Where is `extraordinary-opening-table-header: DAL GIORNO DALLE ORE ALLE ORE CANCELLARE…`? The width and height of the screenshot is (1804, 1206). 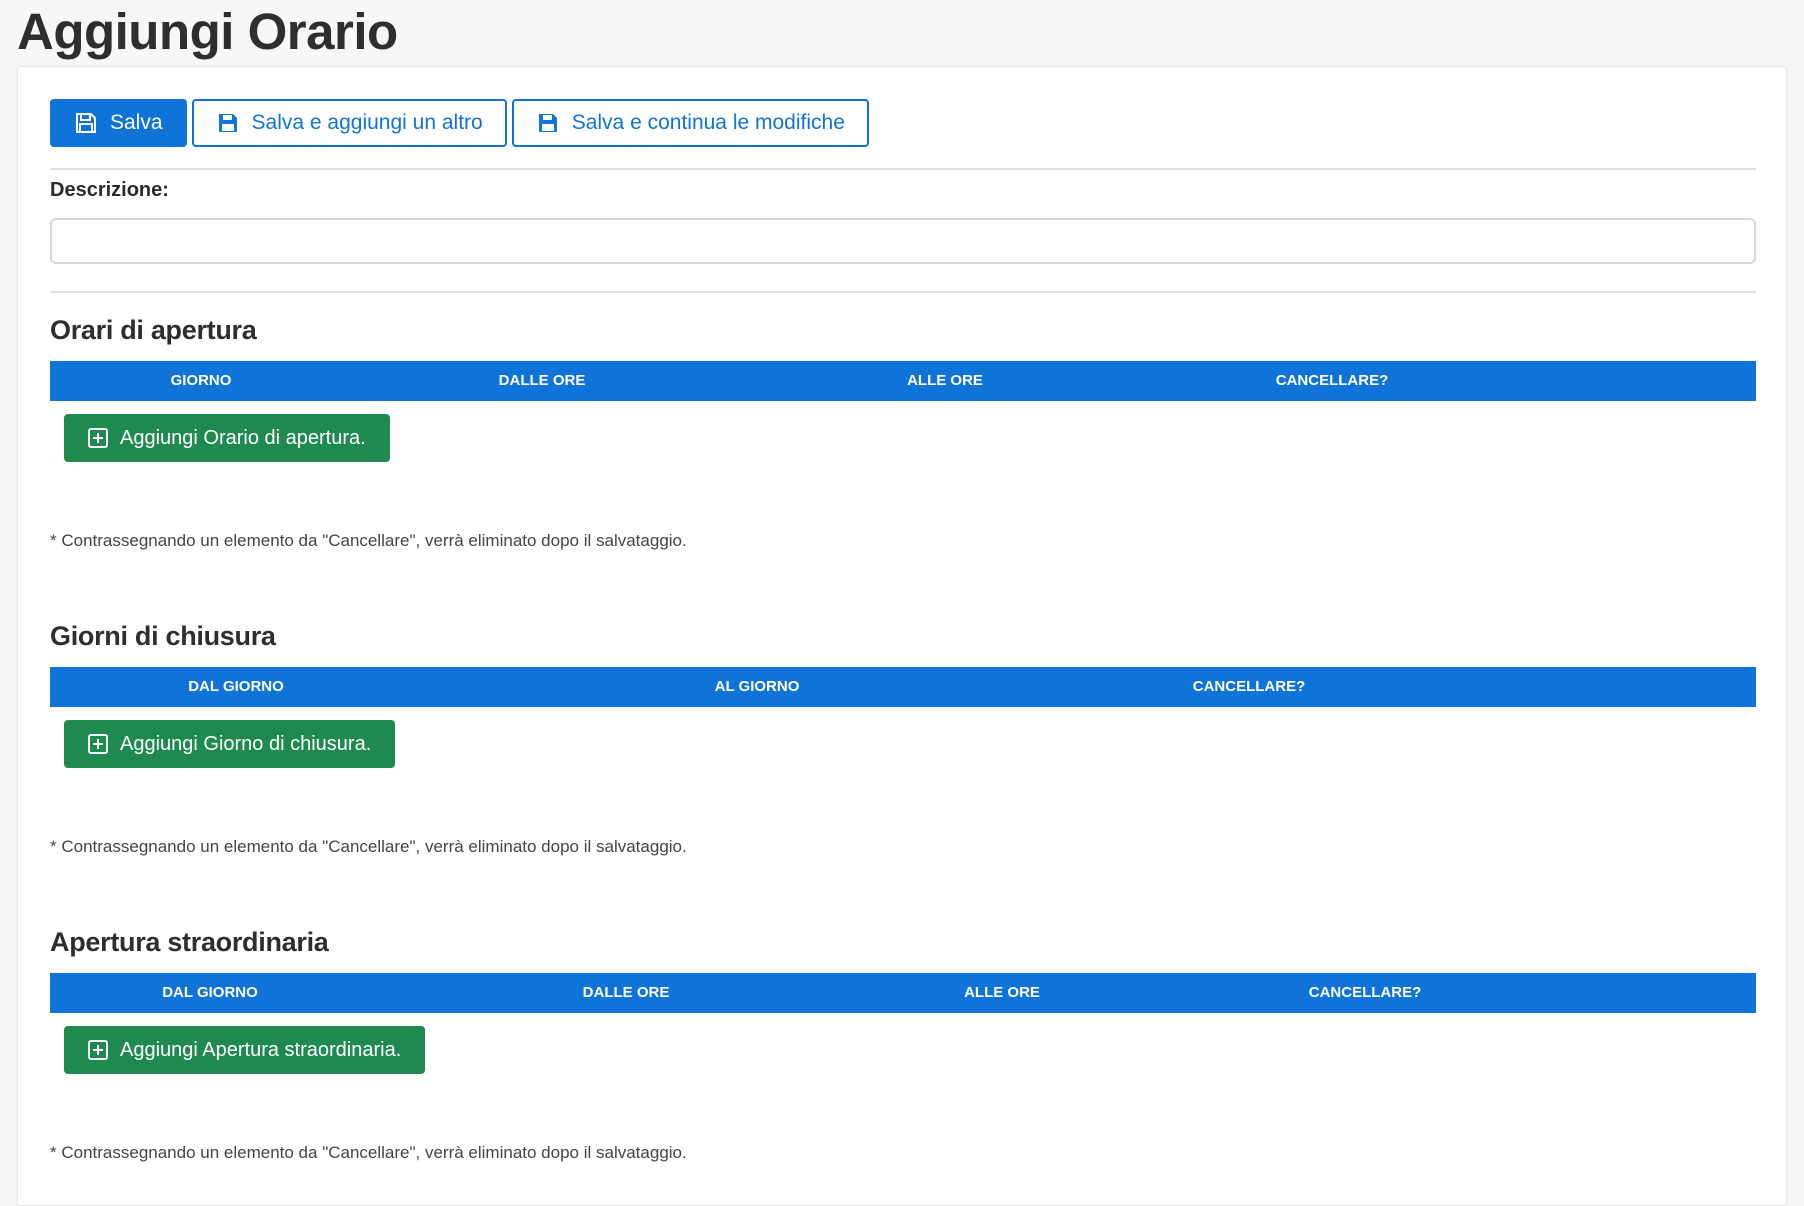 extraordinary-opening-table-header: DAL GIORNO DALLE ORE ALLE ORE CANCELLARE… is located at coordinates (903, 993).